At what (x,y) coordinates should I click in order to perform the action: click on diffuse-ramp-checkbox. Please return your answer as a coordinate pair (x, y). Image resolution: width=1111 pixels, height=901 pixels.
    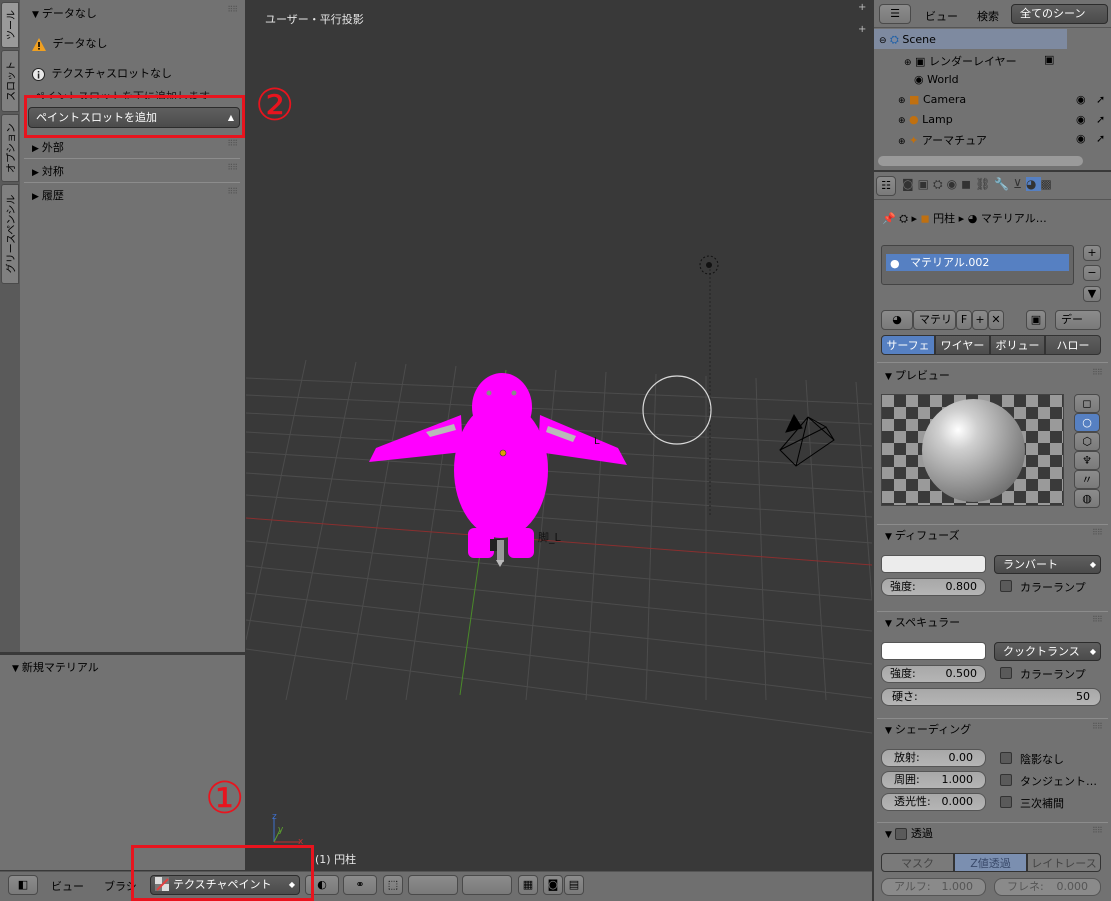
    Looking at the image, I should click on (1006, 586).